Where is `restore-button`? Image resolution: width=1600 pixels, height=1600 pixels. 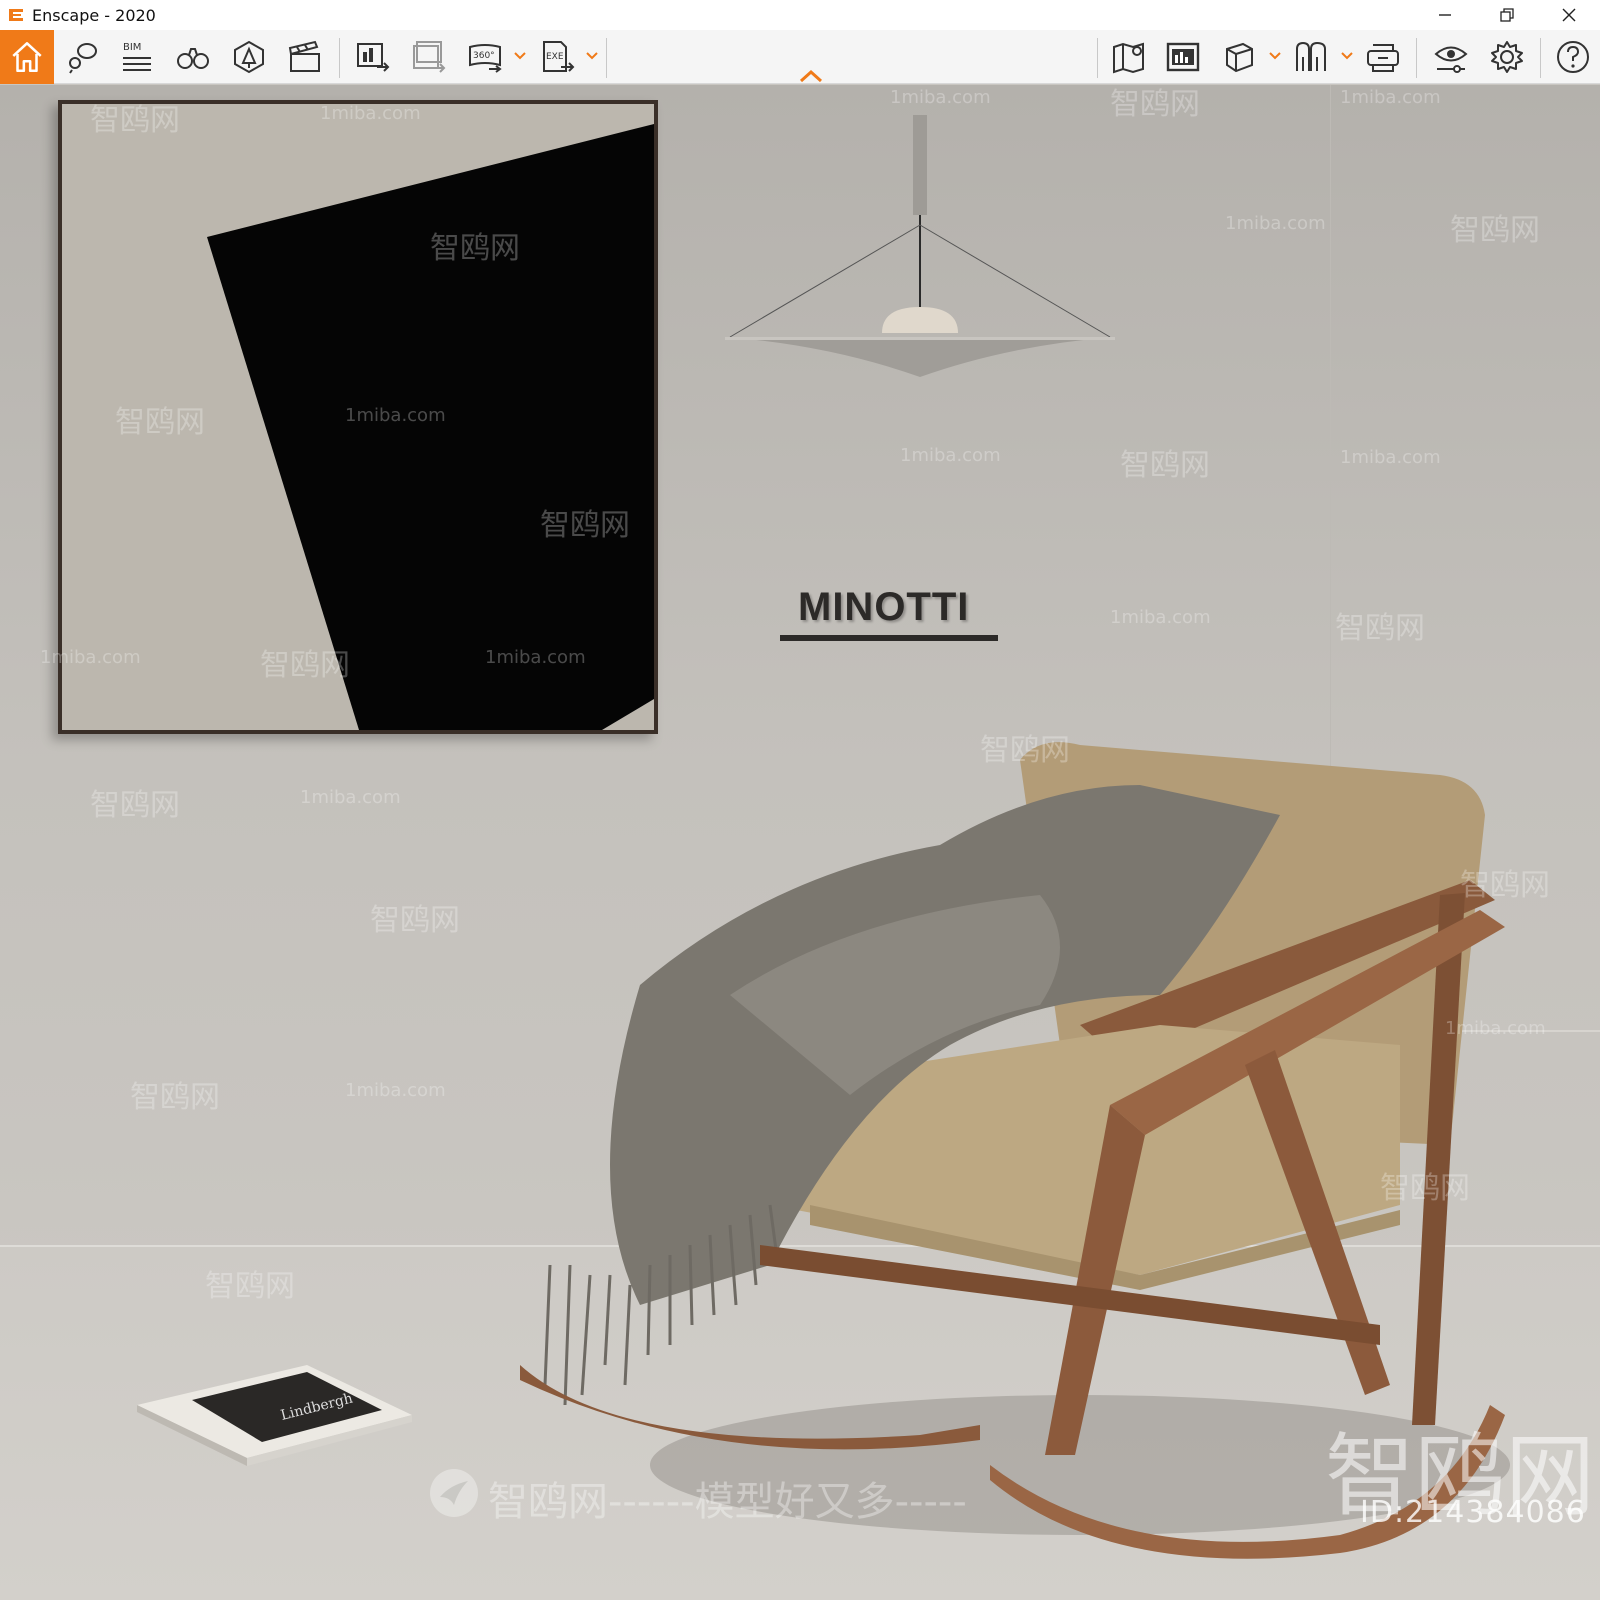
restore-button is located at coordinates (1507, 15).